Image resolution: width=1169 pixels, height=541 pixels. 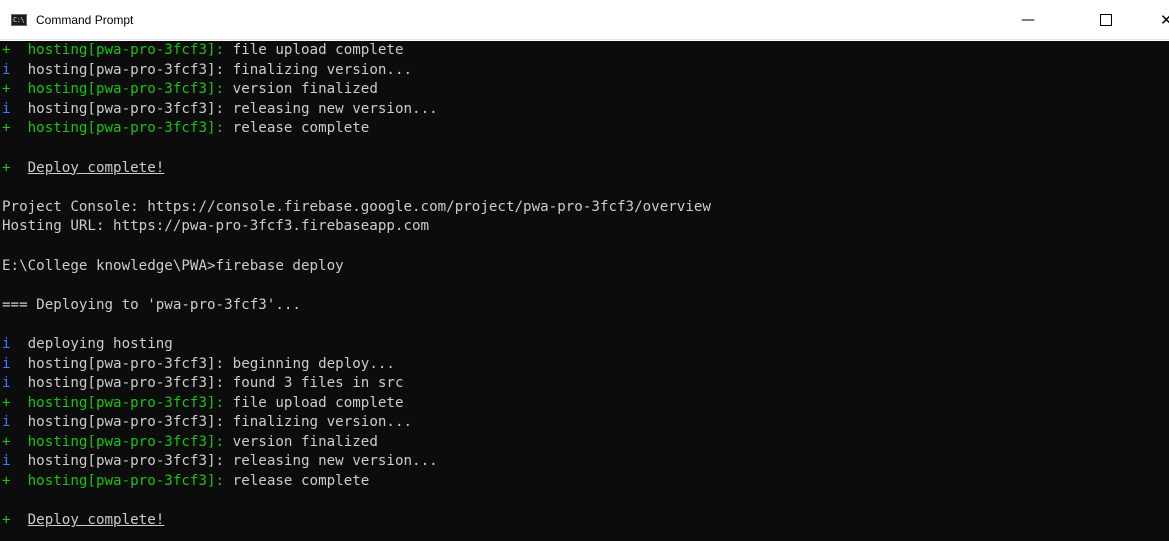 I want to click on title-bar: C:\ Command Prompt — ✕, so click(x=584, y=20).